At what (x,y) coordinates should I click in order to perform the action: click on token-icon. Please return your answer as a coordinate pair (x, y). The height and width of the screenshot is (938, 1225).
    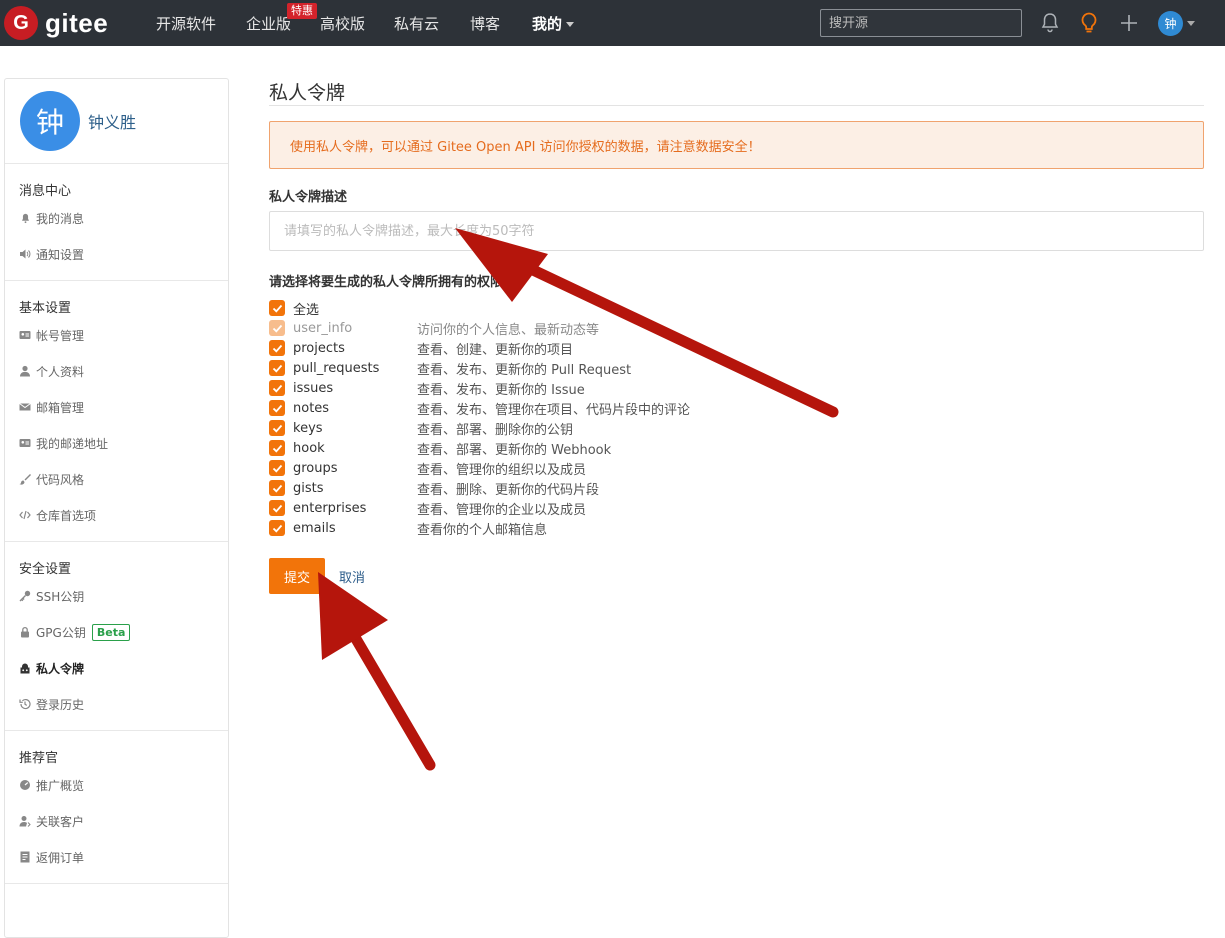
    Looking at the image, I should click on (25, 668).